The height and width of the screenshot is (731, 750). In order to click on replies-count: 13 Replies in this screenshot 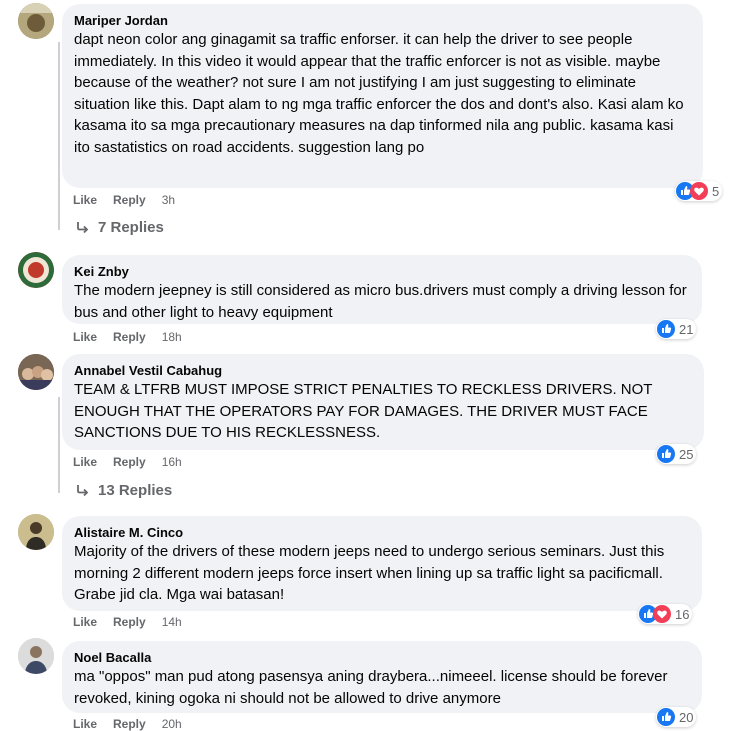, I will do `click(135, 490)`.